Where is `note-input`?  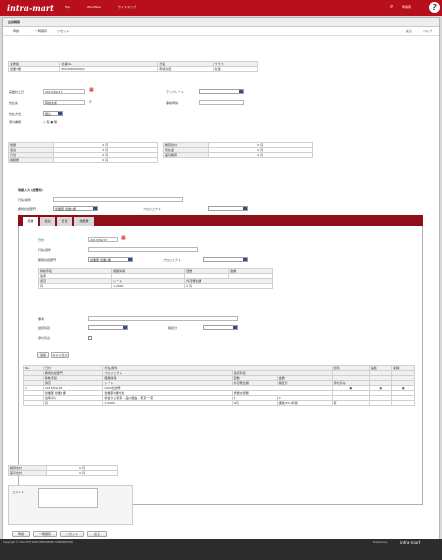
note-input is located at coordinates (163, 318).